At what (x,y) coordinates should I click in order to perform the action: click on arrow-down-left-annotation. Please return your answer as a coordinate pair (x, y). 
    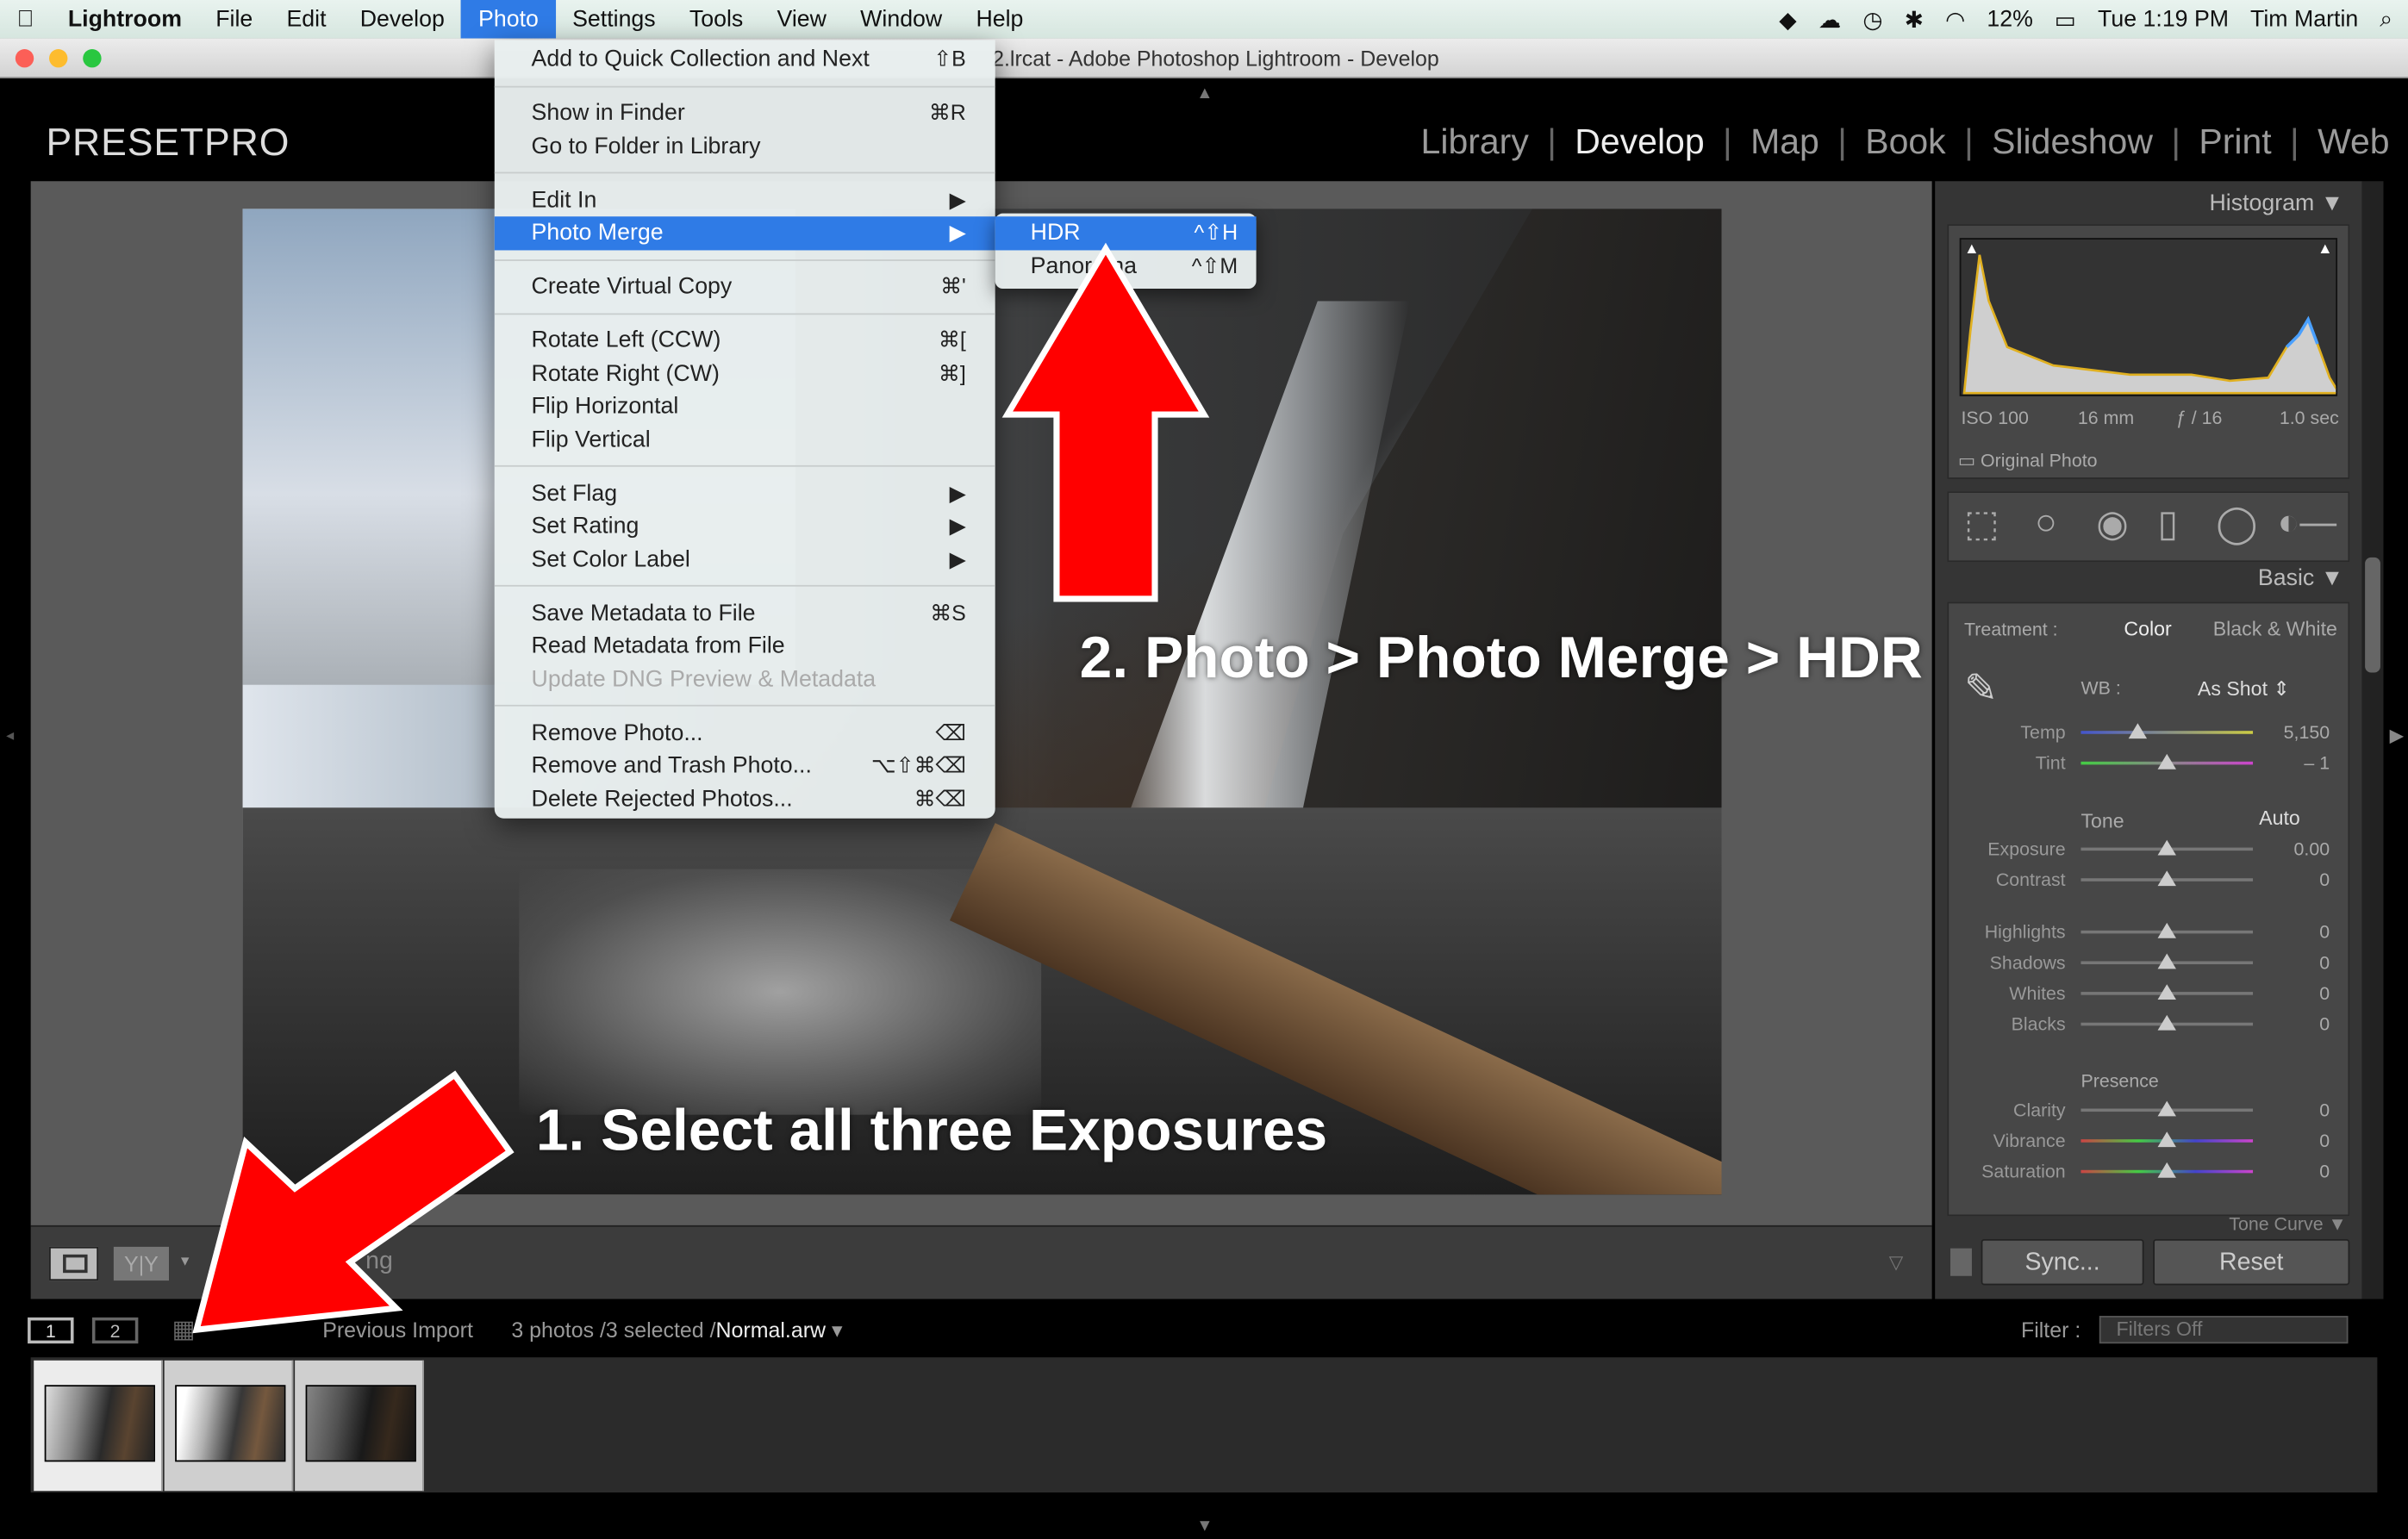
    Looking at the image, I should click on (353, 1202).